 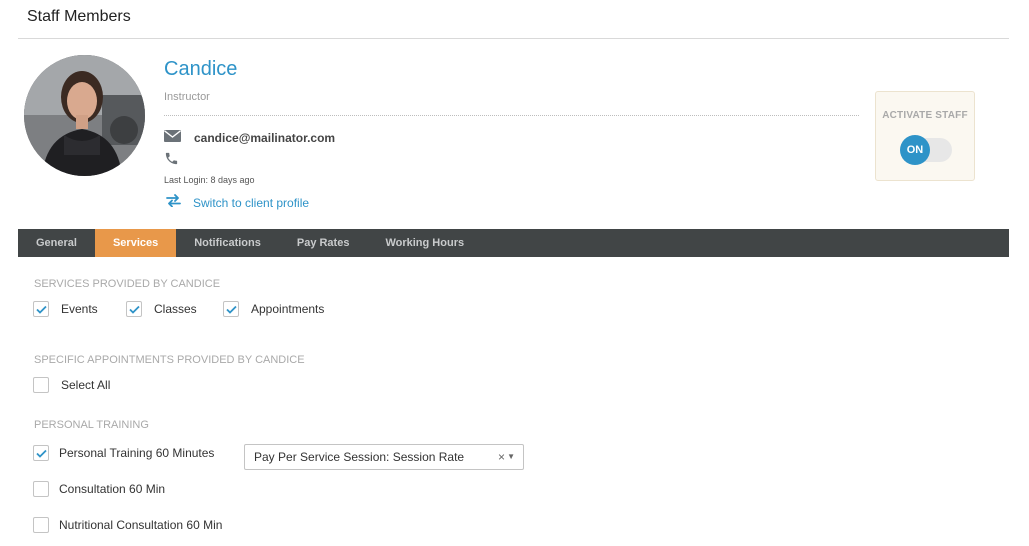 What do you see at coordinates (135, 243) in the screenshot?
I see `tab-services: Services` at bounding box center [135, 243].